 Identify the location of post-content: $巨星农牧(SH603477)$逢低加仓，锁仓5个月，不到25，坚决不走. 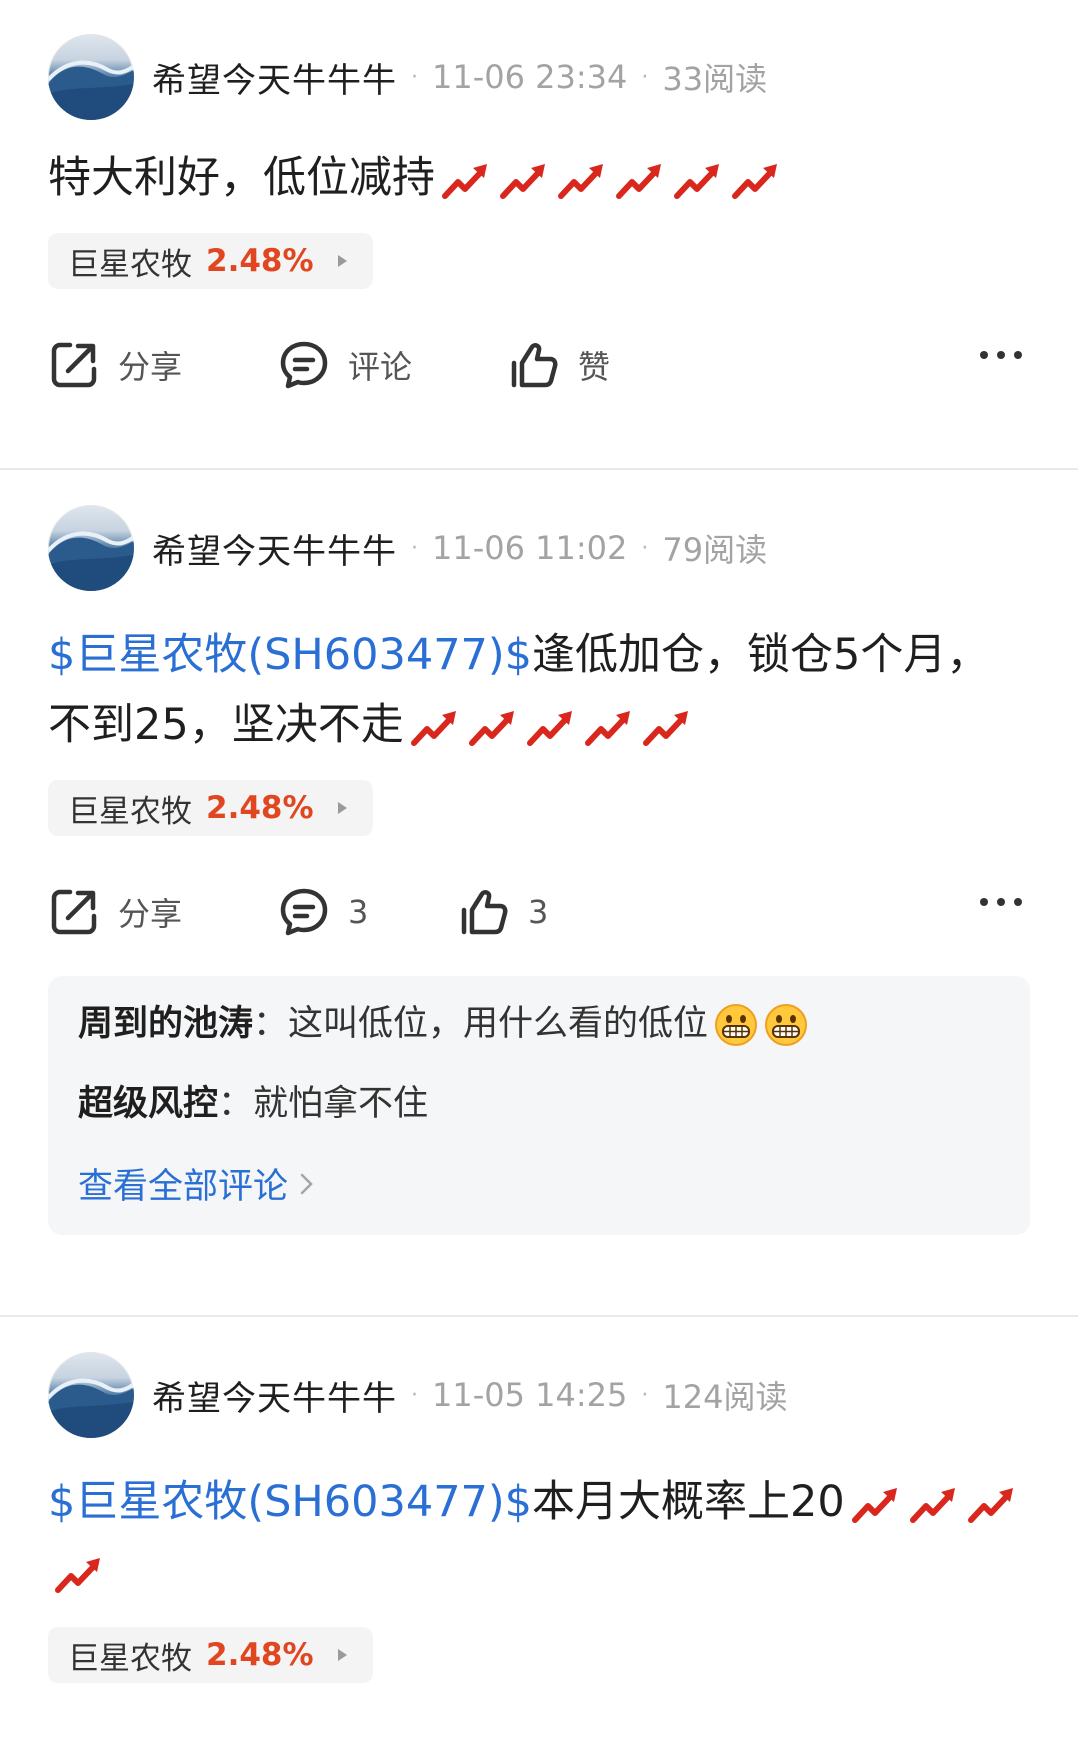
(539, 690).